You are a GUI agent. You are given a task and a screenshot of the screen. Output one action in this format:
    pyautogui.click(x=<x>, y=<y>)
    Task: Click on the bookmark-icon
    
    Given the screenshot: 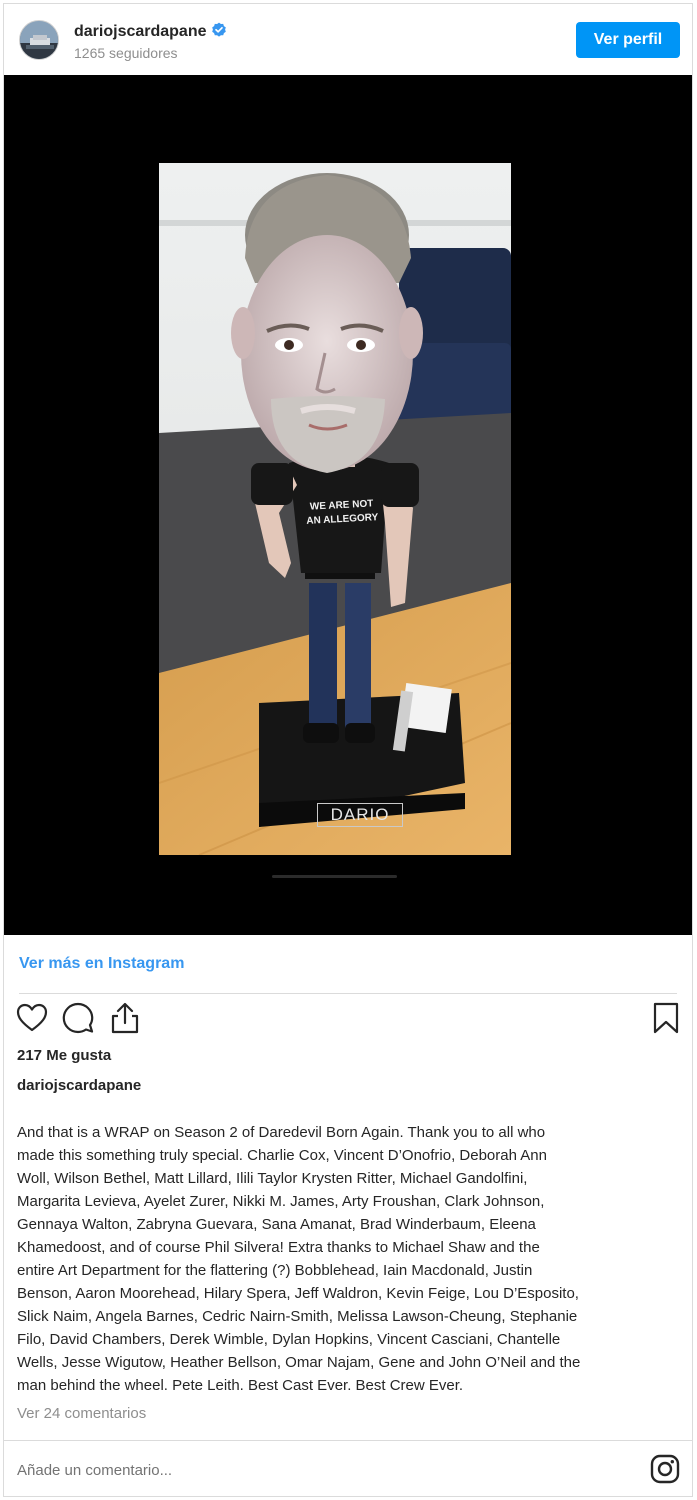 What is the action you would take?
    pyautogui.click(x=666, y=1018)
    